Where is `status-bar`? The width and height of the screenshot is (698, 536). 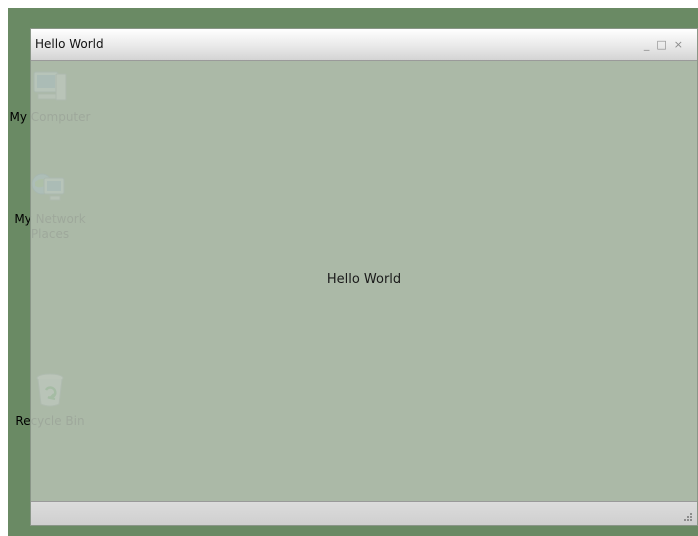
status-bar is located at coordinates (364, 513).